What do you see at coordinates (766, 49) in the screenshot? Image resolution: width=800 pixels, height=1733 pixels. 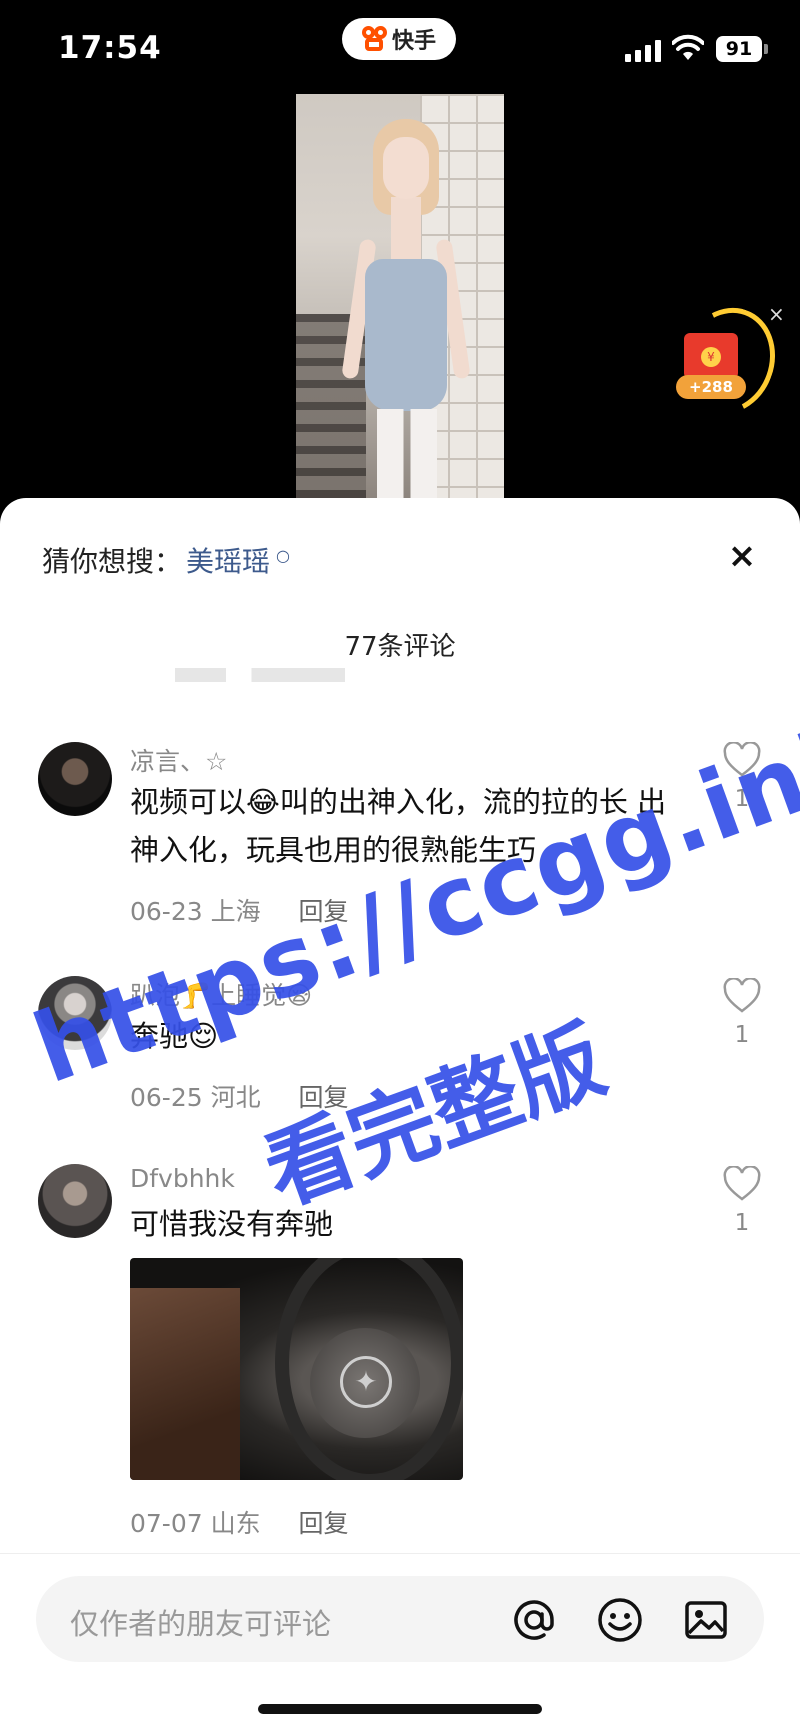 I see `battery-tip-icon` at bounding box center [766, 49].